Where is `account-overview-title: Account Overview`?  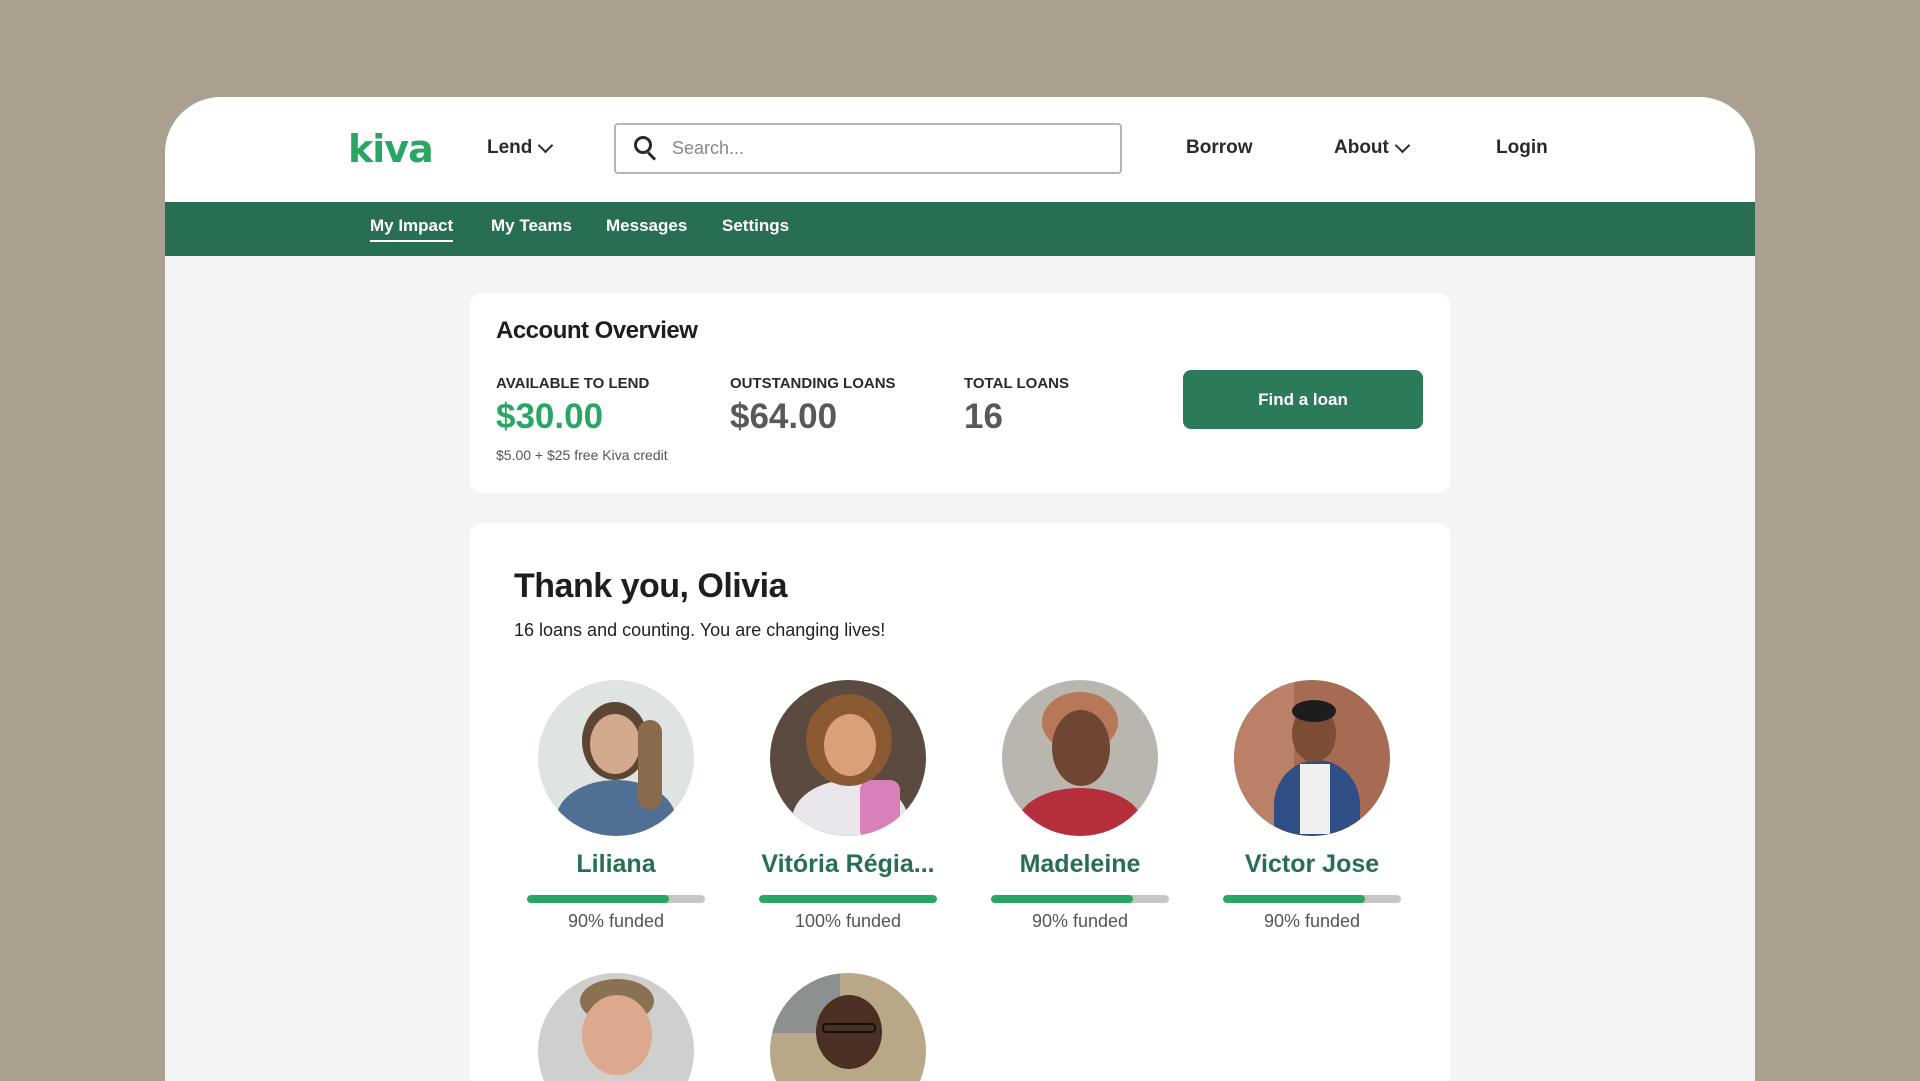 account-overview-title: Account Overview is located at coordinates (597, 330).